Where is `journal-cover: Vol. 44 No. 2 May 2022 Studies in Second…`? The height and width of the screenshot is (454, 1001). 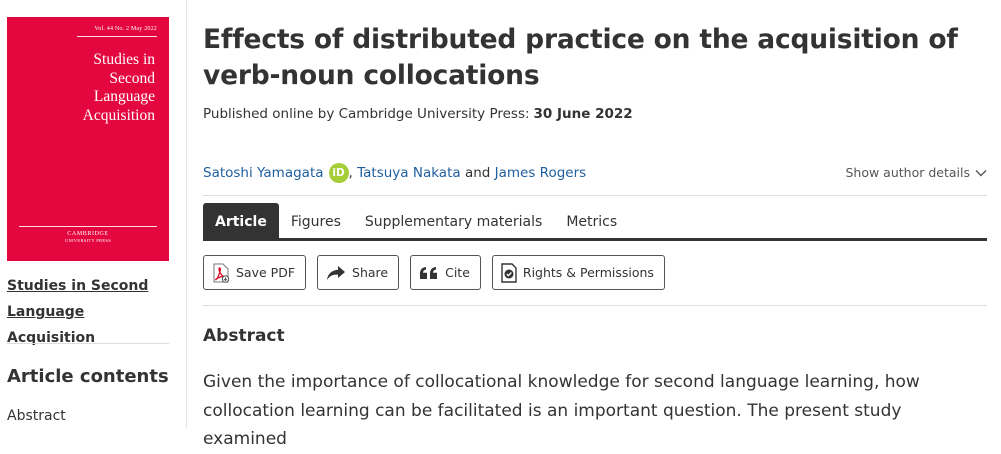 journal-cover: Vol. 44 No. 2 May 2022 Studies in Second… is located at coordinates (88, 139).